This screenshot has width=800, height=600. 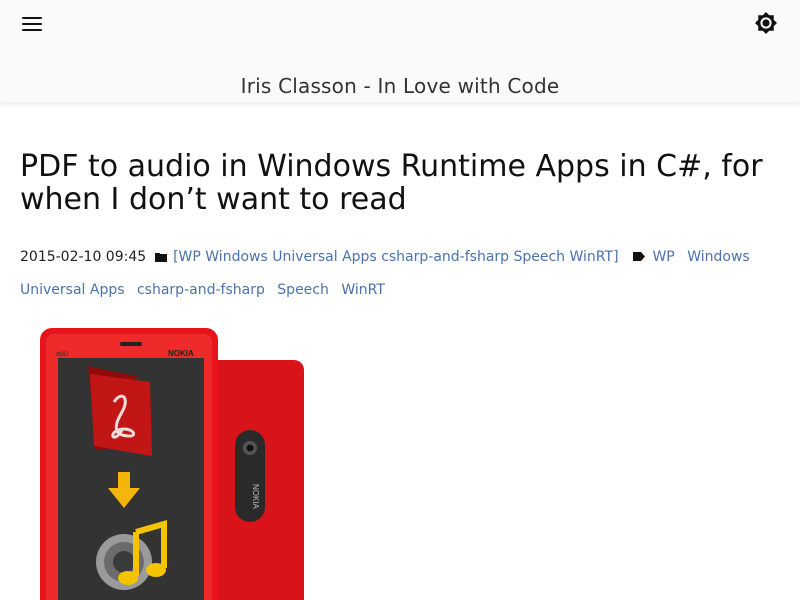 I want to click on folder-icon, so click(x=160, y=257).